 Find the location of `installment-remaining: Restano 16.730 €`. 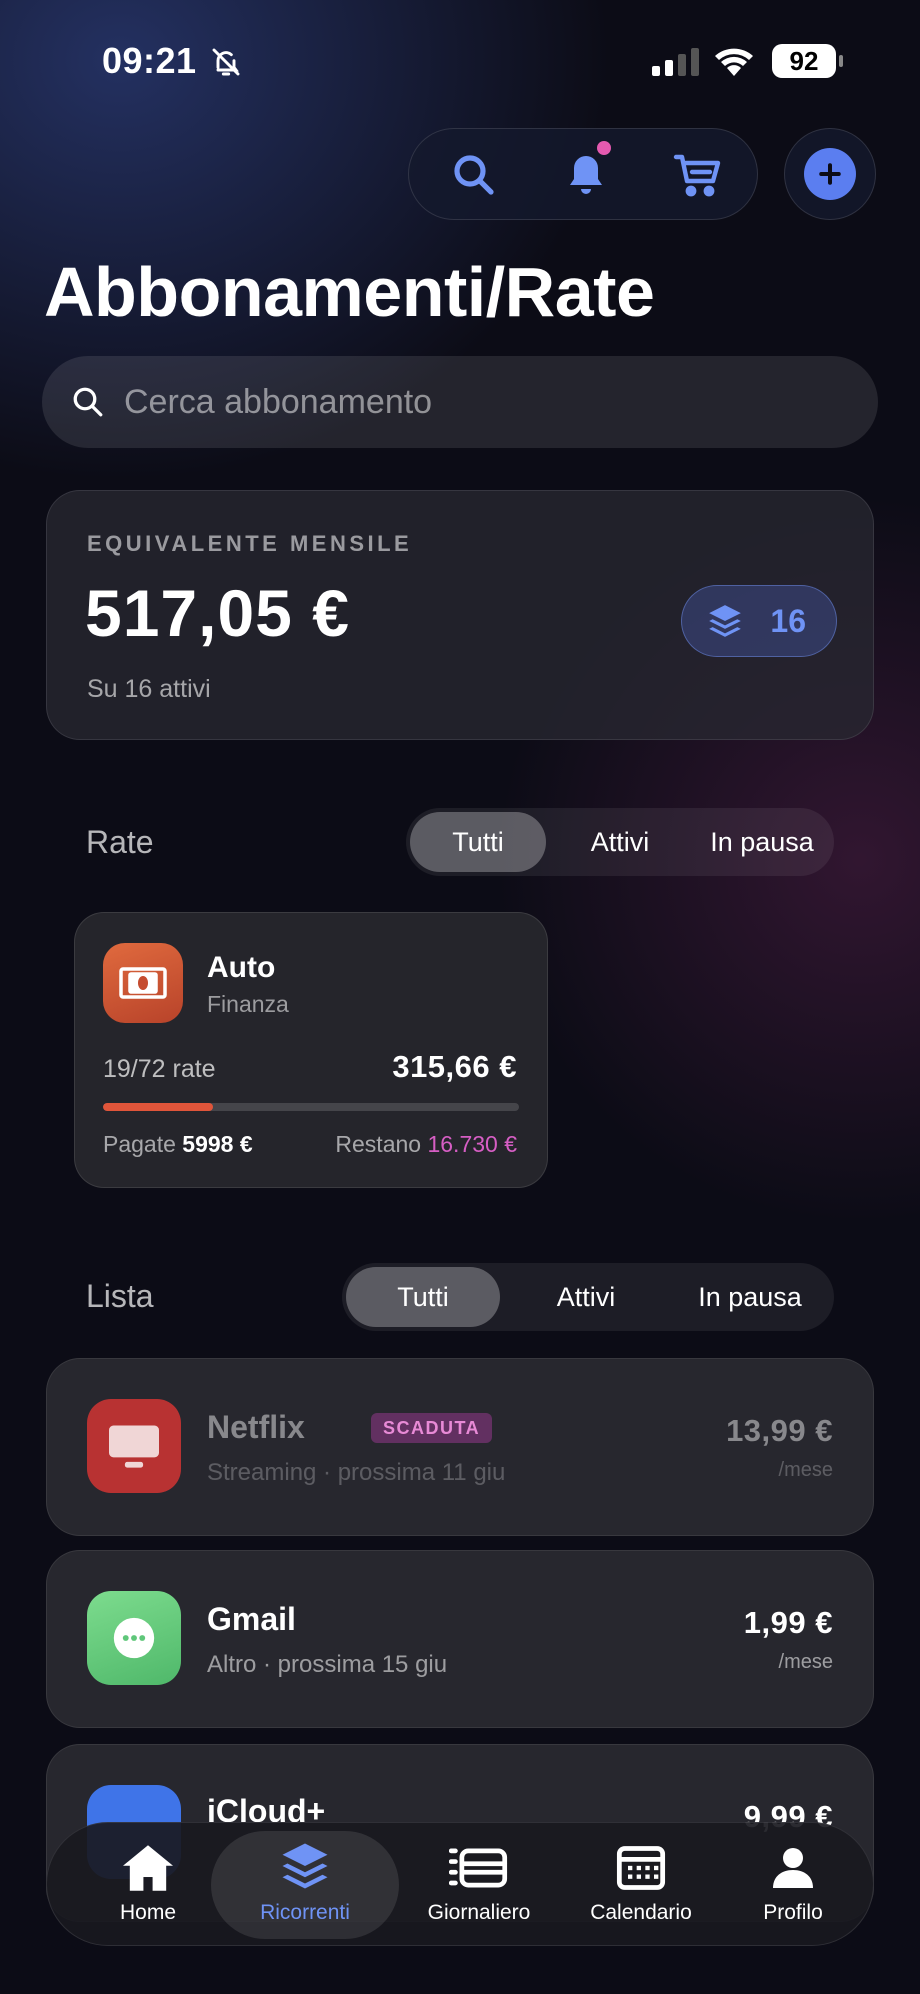

installment-remaining: Restano 16.730 € is located at coordinates (426, 1144).